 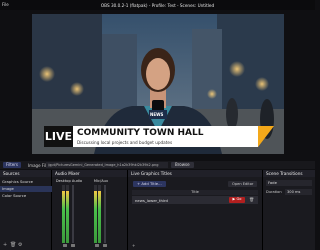 I want to click on mic-flag: NEWS, so click(x=157, y=114).